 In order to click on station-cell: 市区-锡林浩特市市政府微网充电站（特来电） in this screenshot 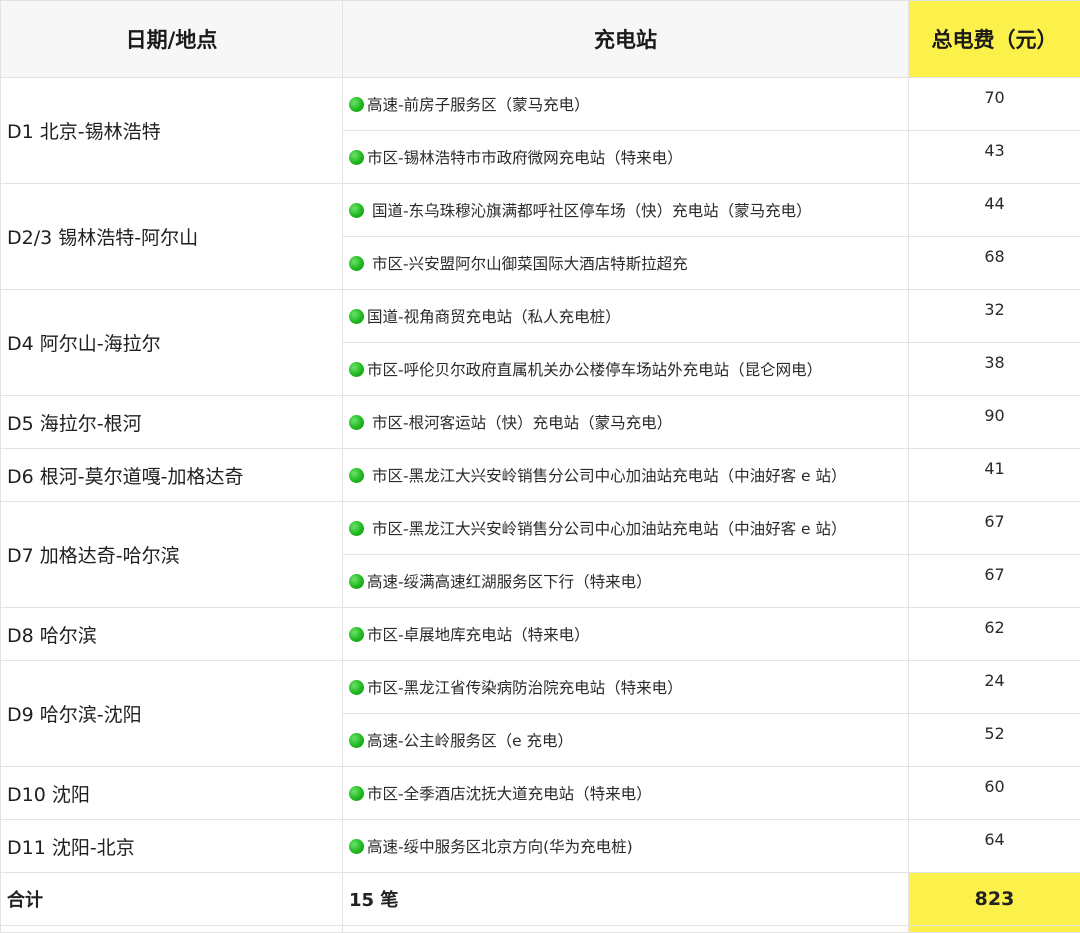, I will do `click(626, 157)`.